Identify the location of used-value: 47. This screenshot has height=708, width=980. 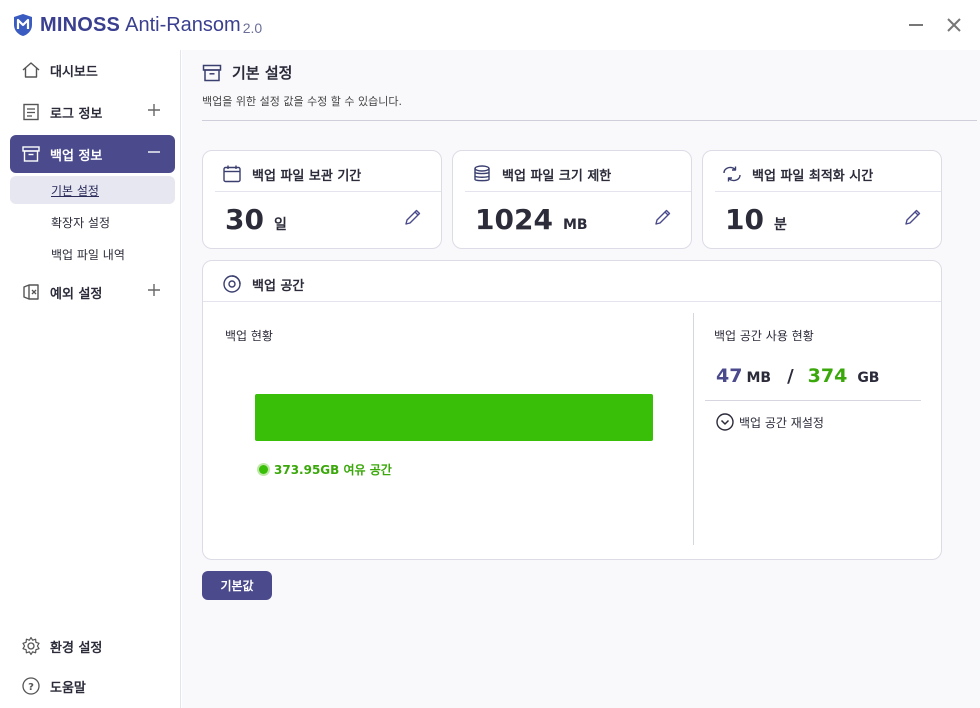
(729, 376).